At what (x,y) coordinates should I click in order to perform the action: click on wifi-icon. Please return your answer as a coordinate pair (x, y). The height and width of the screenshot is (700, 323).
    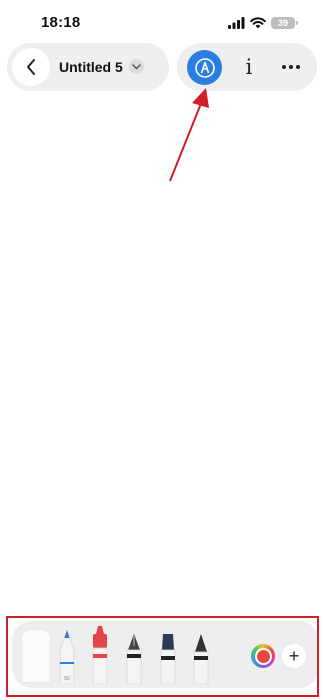
    Looking at the image, I should click on (258, 23).